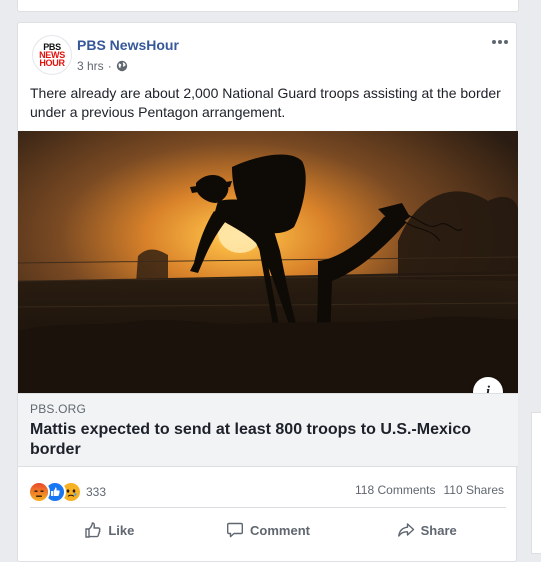 This screenshot has width=541, height=562. I want to click on thumbs-up-icon, so click(93, 530).